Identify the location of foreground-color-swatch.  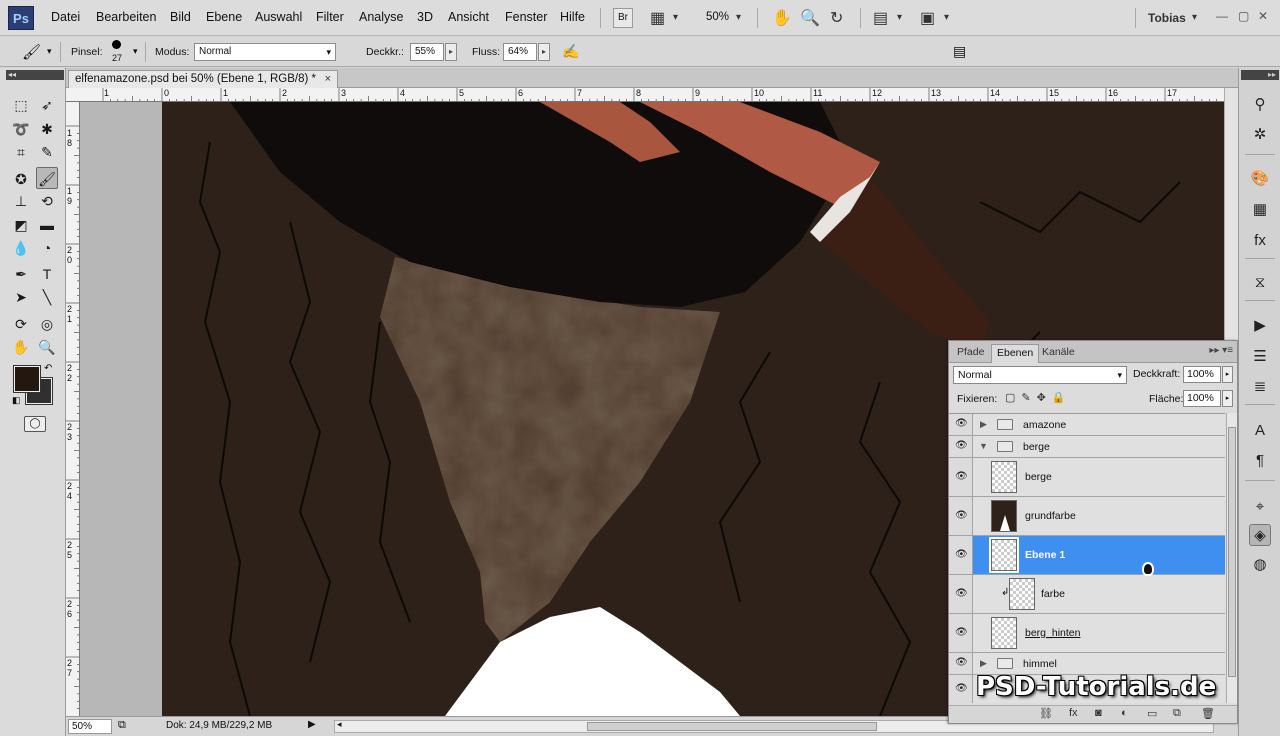
(27, 379).